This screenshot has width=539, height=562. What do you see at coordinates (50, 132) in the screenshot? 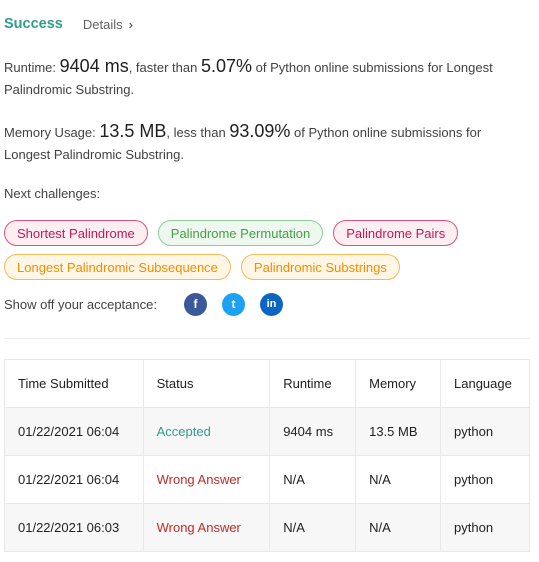
I see `memory-label: Memory Usage:` at bounding box center [50, 132].